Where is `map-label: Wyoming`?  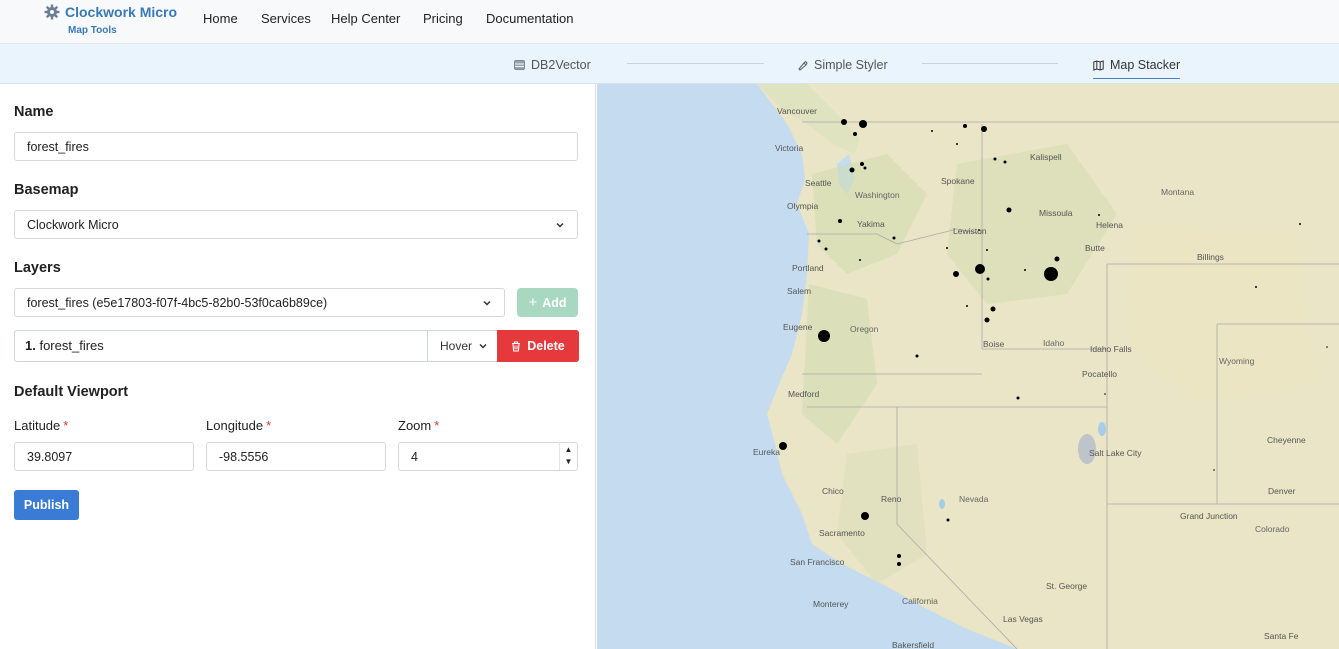
map-label: Wyoming is located at coordinates (1237, 361).